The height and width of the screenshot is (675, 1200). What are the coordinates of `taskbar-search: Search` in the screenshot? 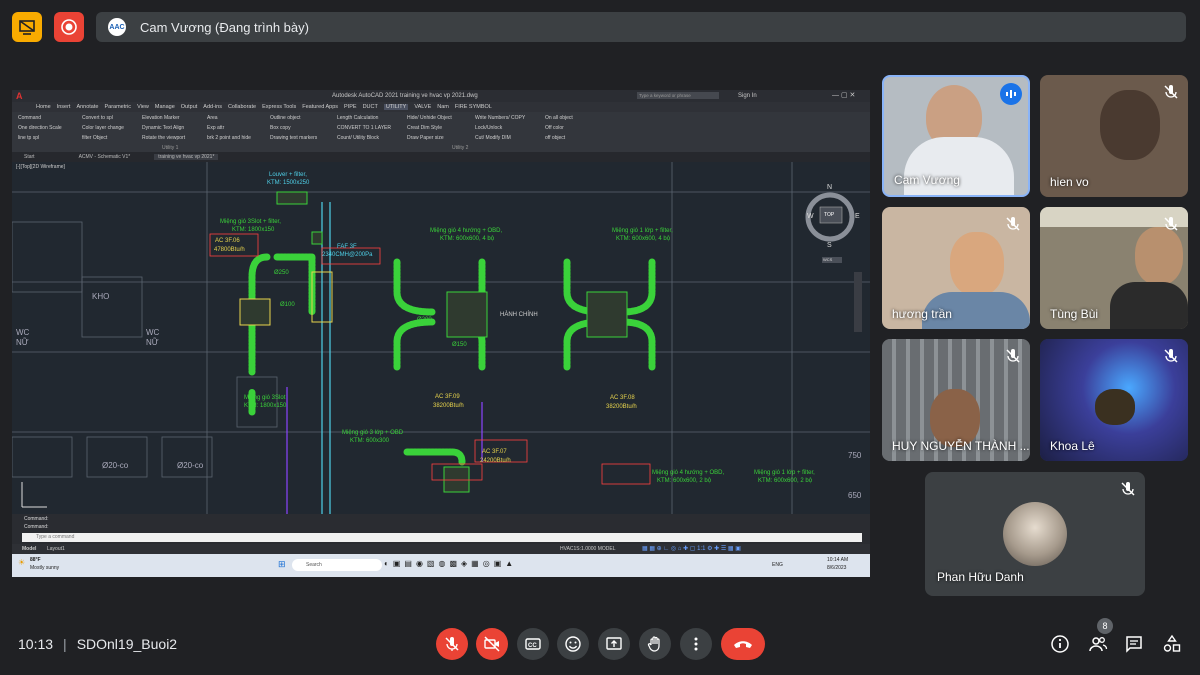 It's located at (337, 565).